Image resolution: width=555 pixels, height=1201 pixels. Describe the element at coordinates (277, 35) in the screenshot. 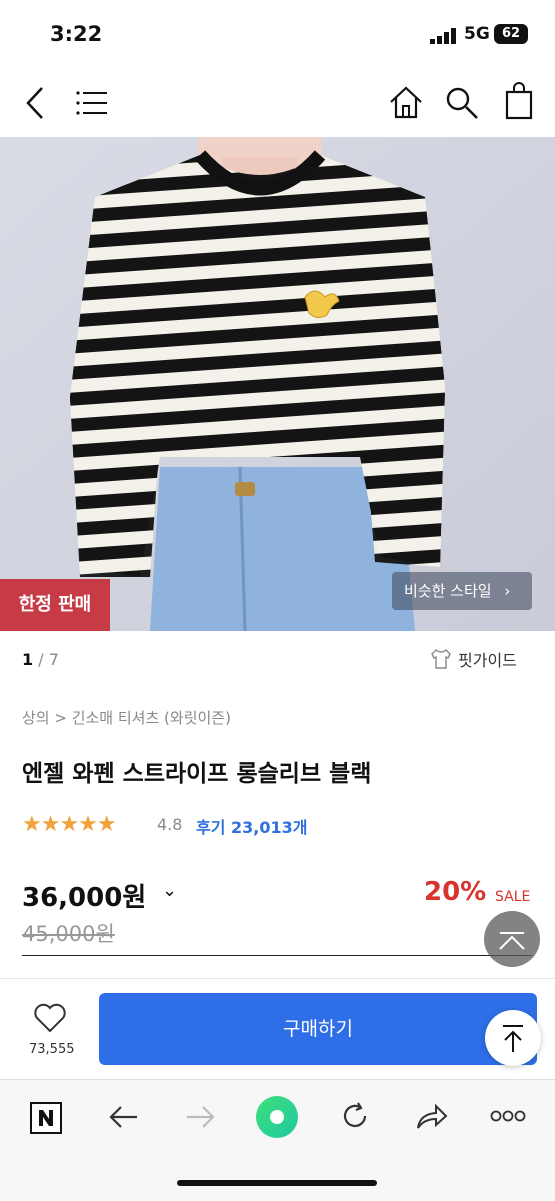

I see `status-bar: 3:22 5G 62` at that location.